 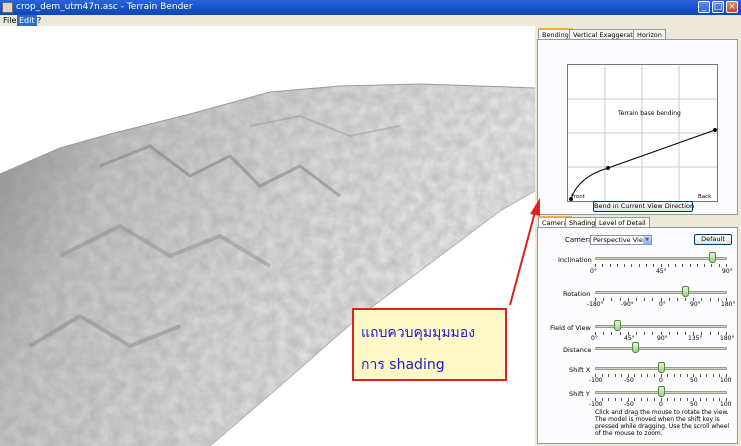 What do you see at coordinates (577, 350) in the screenshot?
I see `distance-label: Distance` at bounding box center [577, 350].